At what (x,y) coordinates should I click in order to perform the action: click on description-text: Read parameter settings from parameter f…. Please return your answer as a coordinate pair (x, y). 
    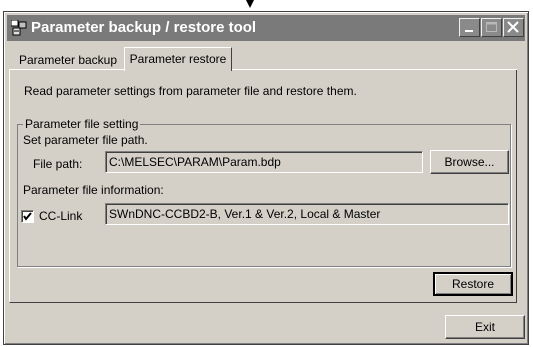
    Looking at the image, I should click on (190, 91).